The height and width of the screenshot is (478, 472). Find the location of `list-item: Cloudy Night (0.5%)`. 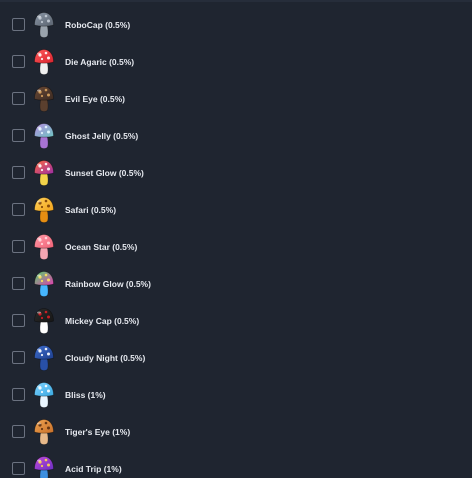

list-item: Cloudy Night (0.5%) is located at coordinates (236, 357).